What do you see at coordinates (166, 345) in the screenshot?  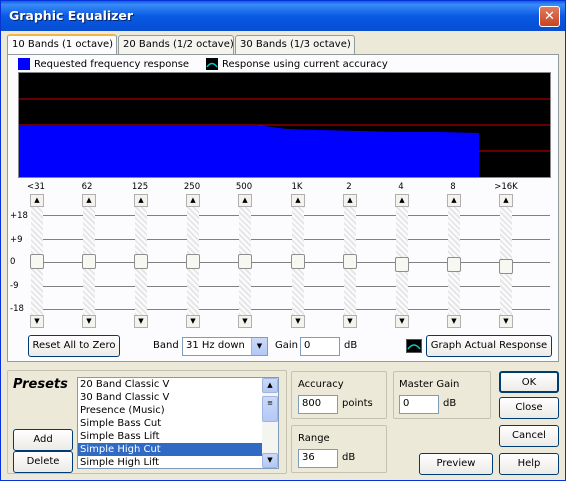 I see `band-label: Band` at bounding box center [166, 345].